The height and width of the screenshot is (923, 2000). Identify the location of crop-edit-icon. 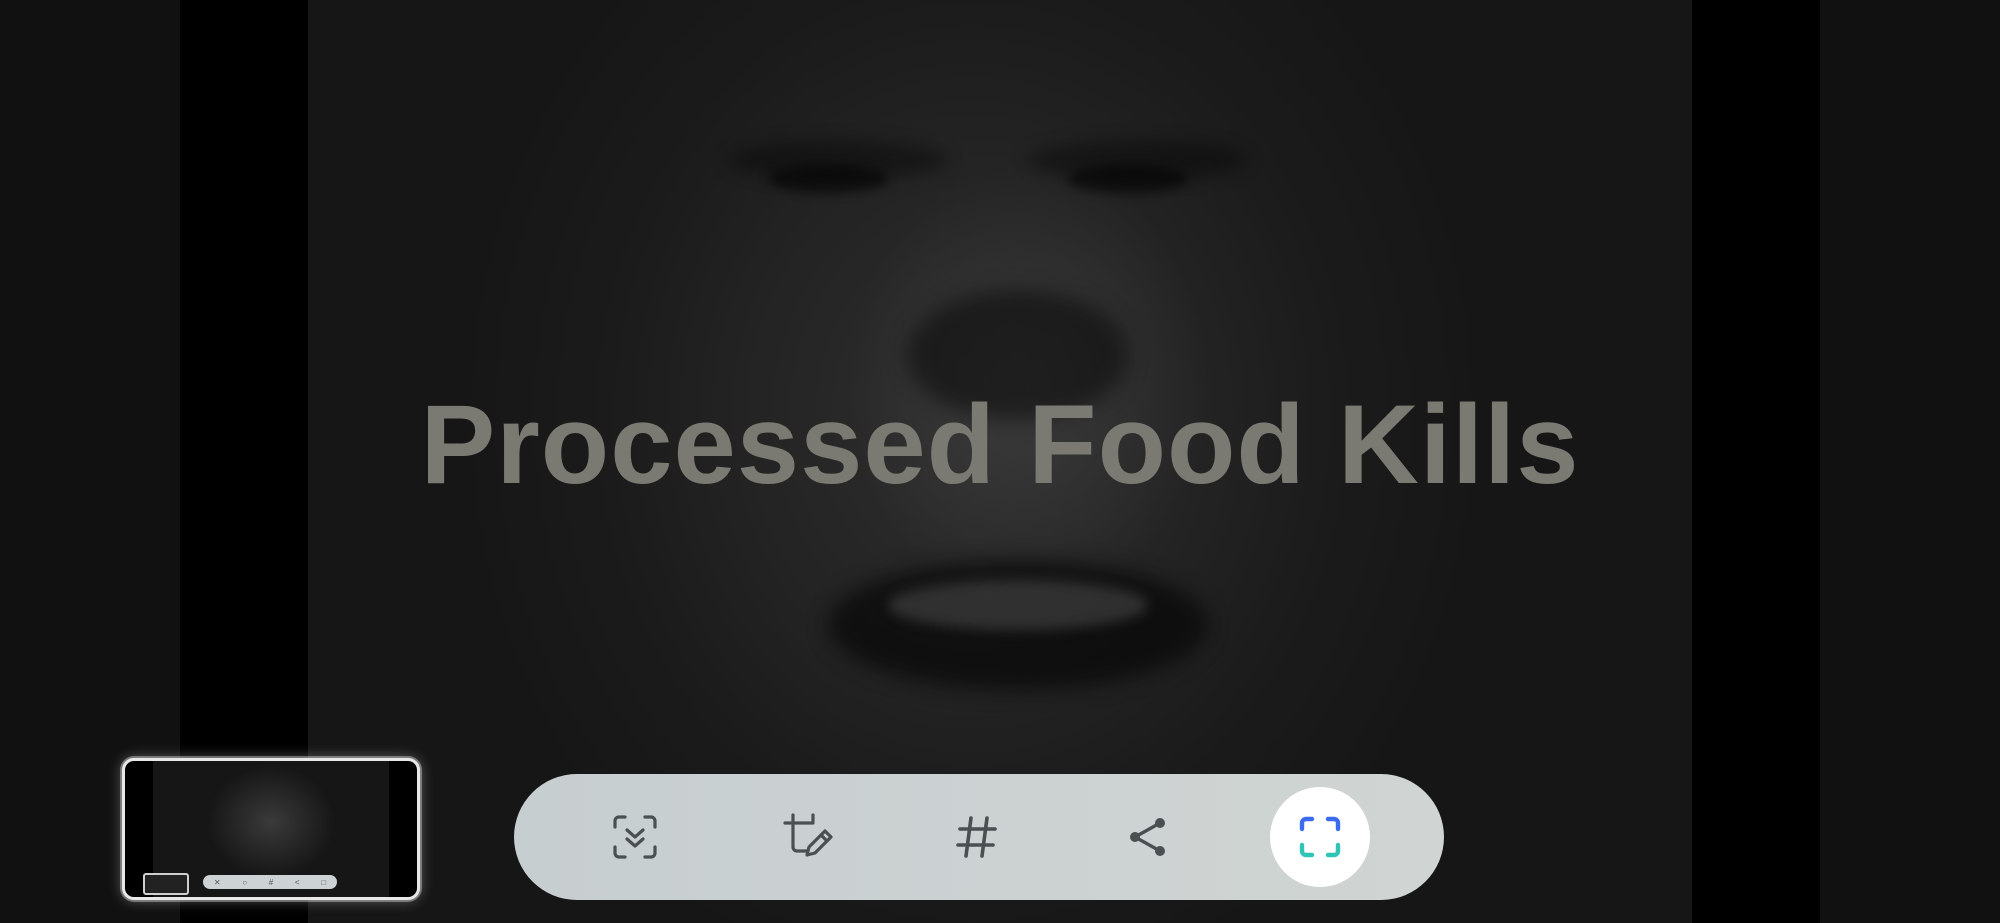
(808, 835).